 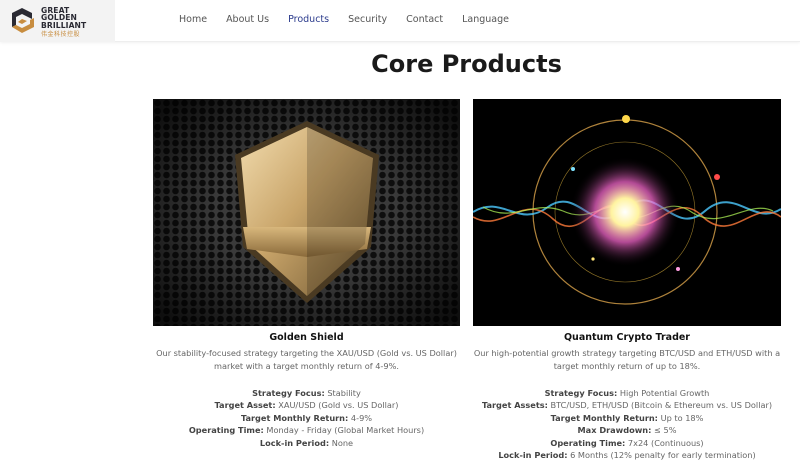 I want to click on logo-mark-icon, so click(x=23, y=20).